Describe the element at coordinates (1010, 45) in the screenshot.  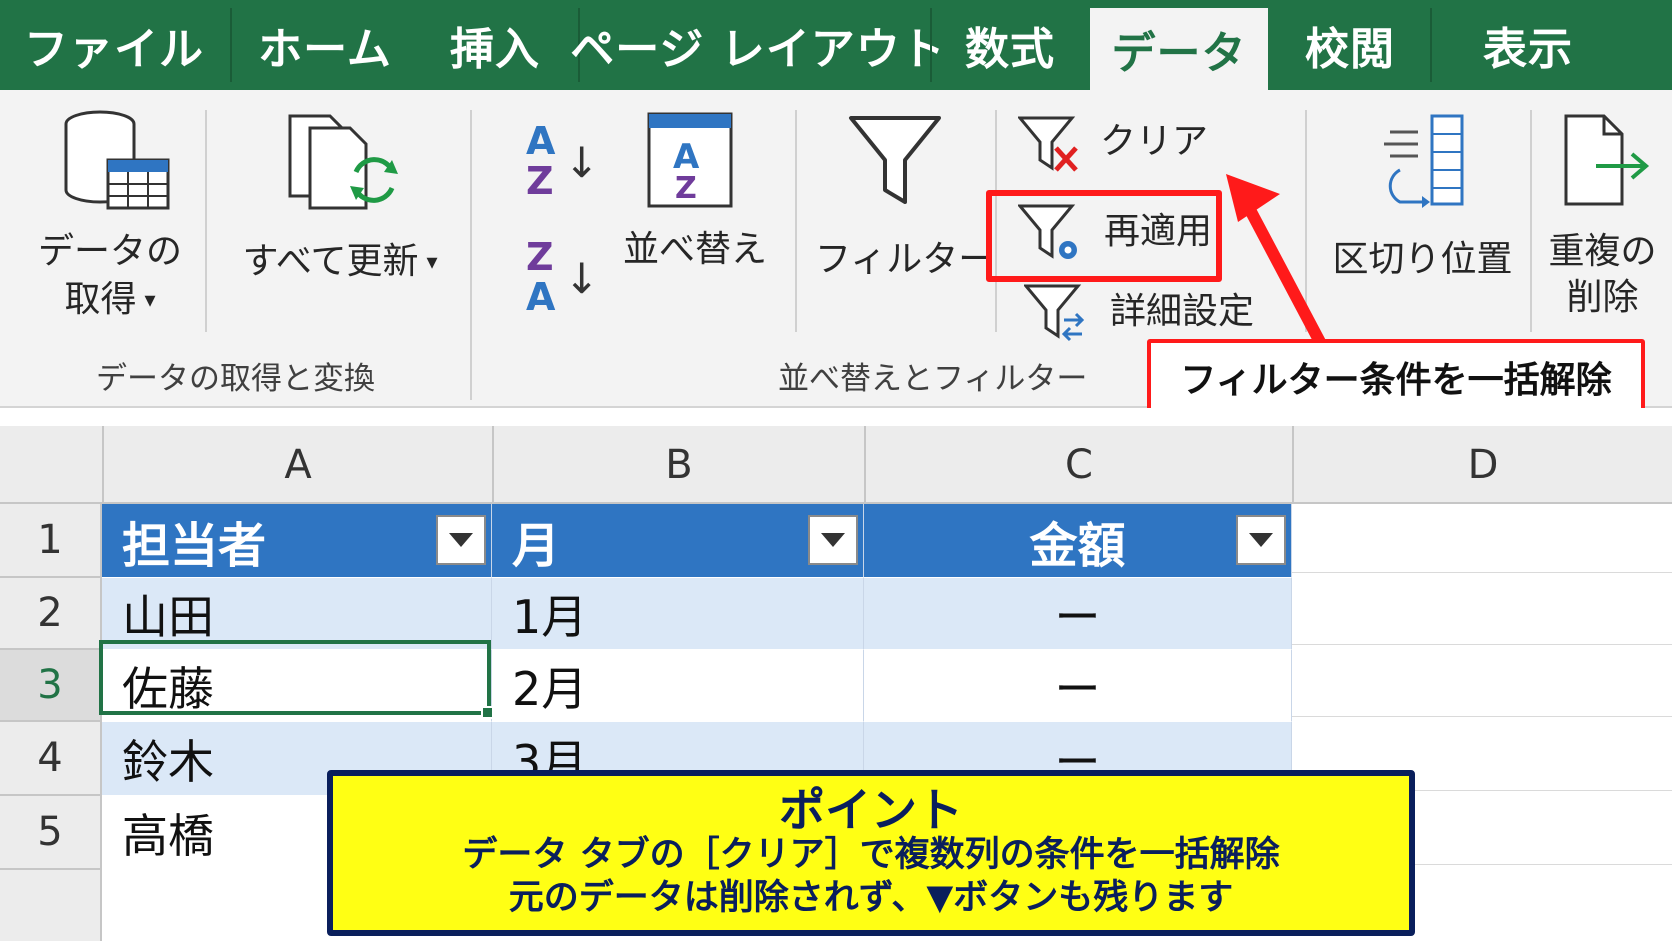
I see `tab-formulas: 数式` at that location.